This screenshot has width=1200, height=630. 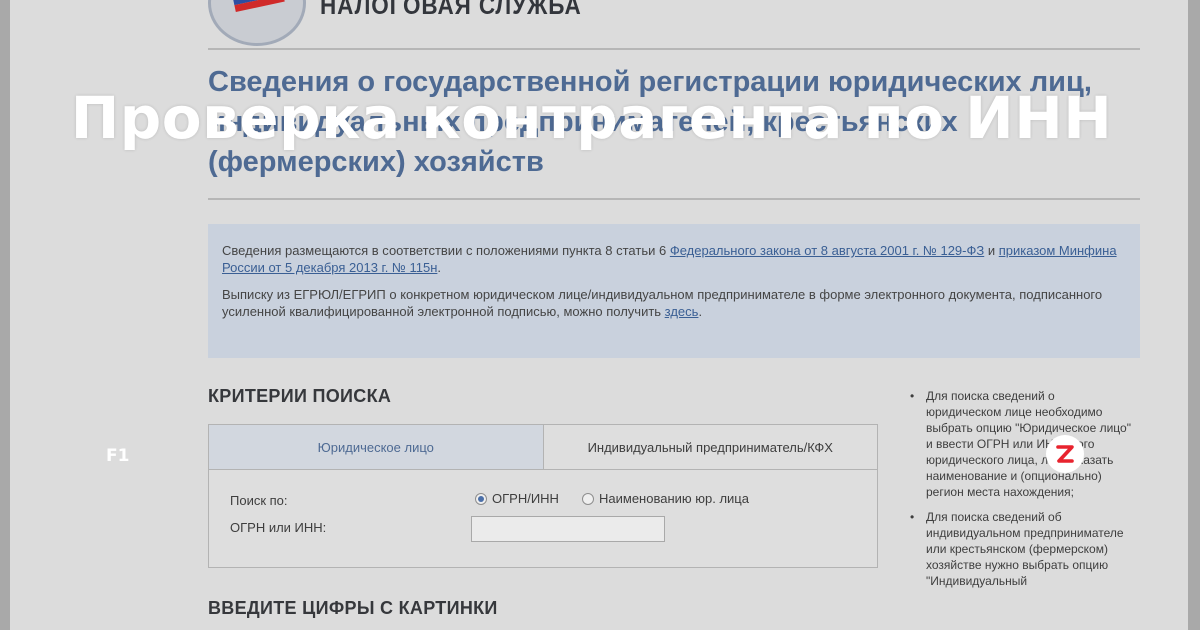 I want to click on inn-input, so click(x=568, y=529).